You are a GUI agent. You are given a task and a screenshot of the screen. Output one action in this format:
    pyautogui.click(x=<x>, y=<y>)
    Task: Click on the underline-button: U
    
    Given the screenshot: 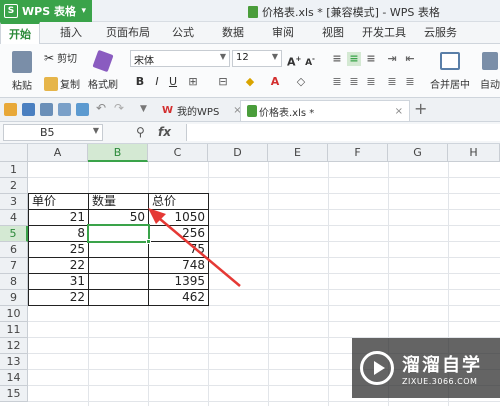 What is the action you would take?
    pyautogui.click(x=173, y=82)
    